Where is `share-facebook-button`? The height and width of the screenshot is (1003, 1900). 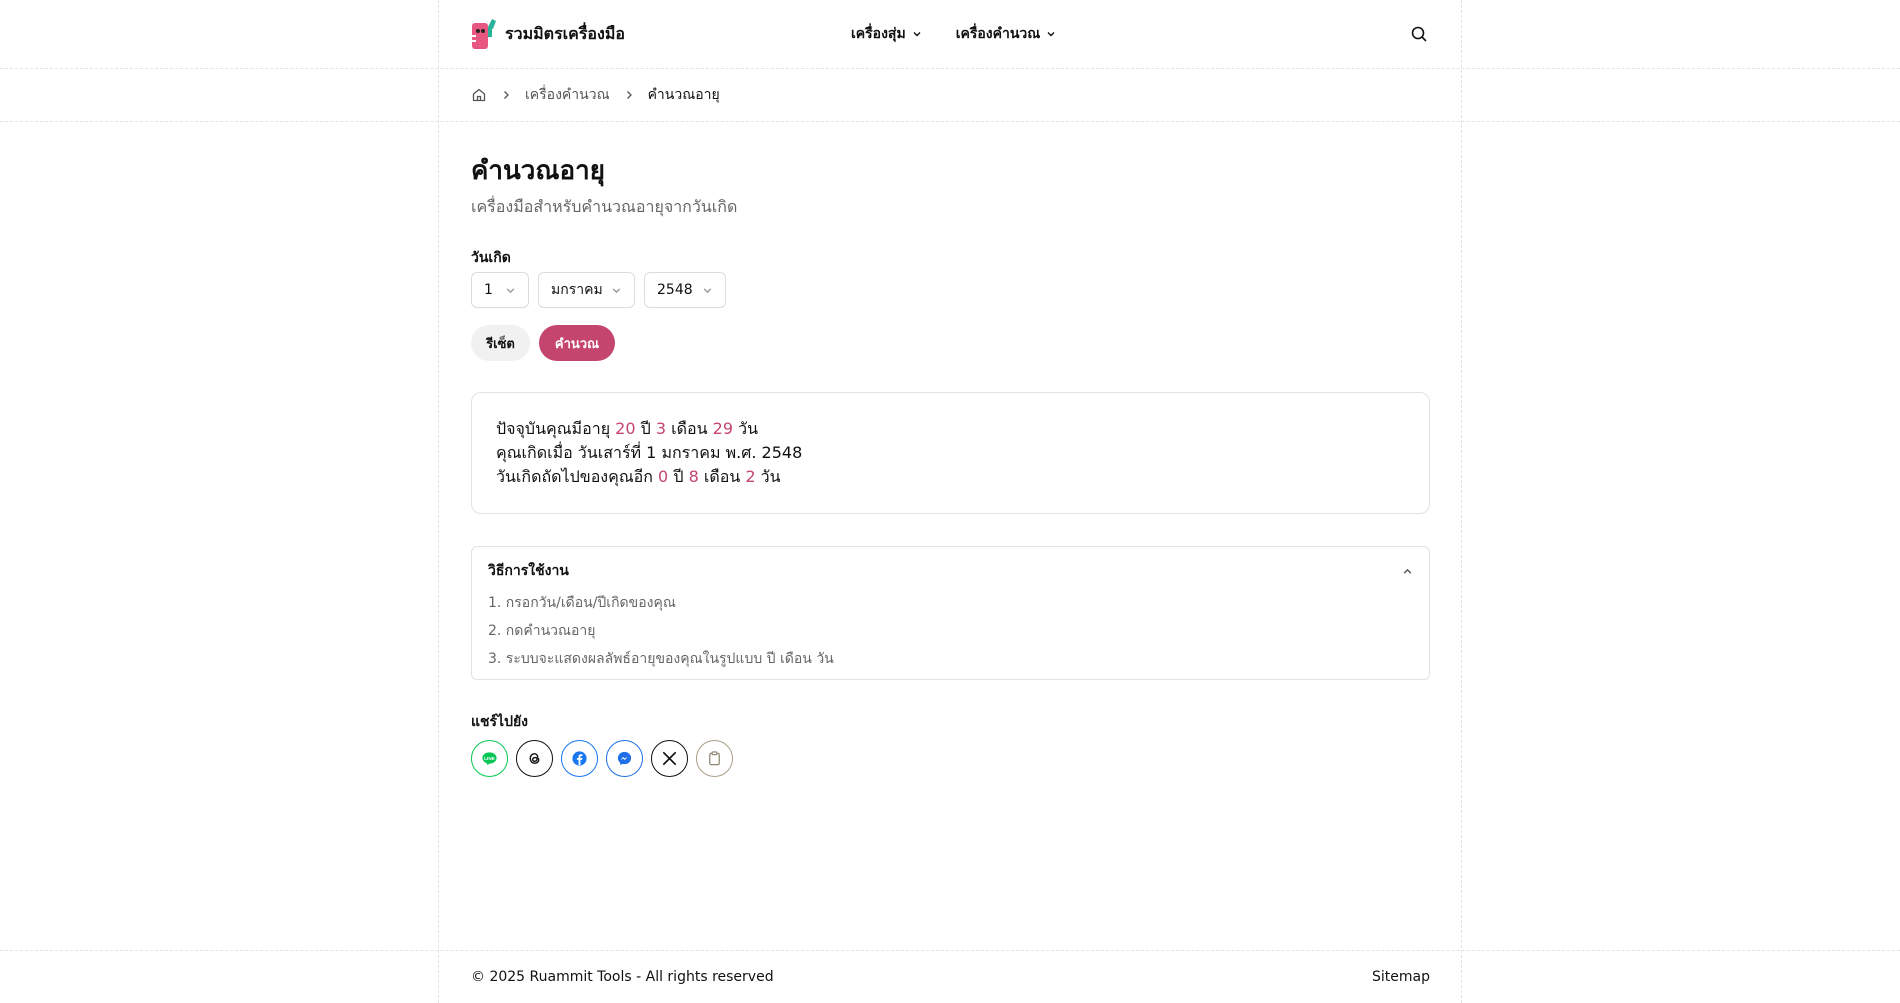 share-facebook-button is located at coordinates (579, 758).